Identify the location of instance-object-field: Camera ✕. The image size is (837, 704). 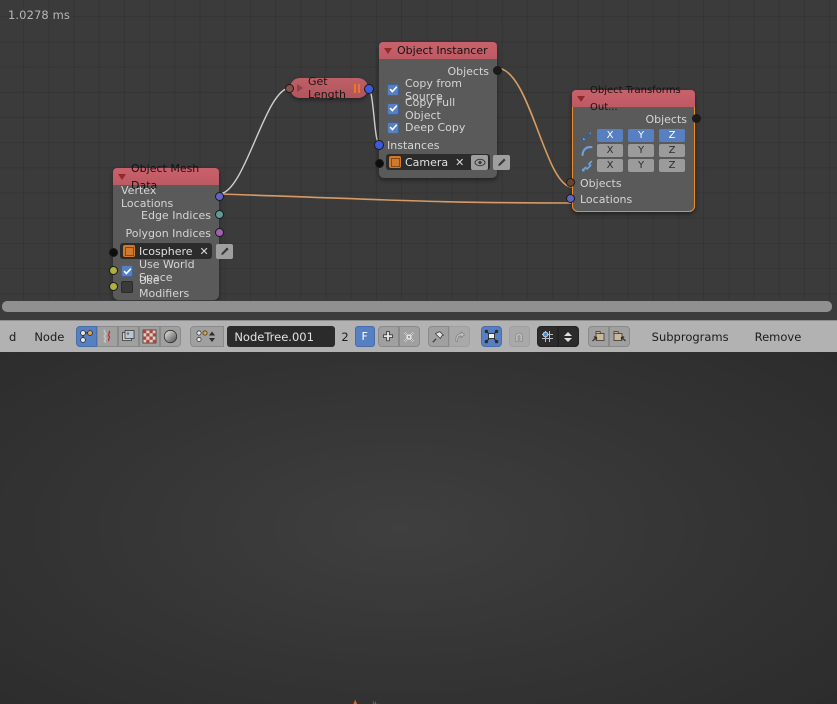
(448, 162).